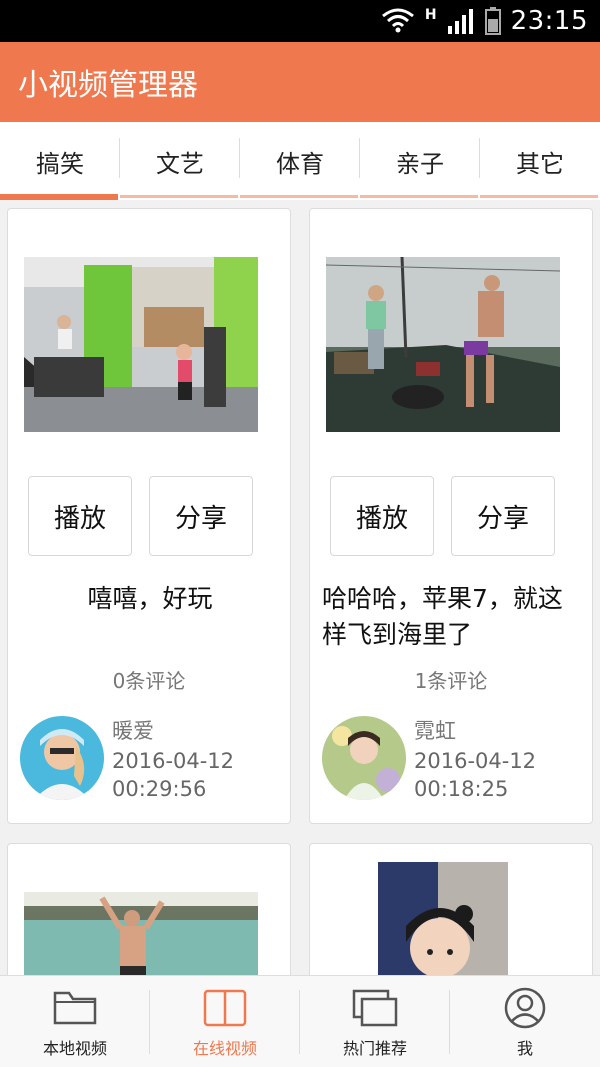 Image resolution: width=600 pixels, height=1067 pixels. I want to click on comment-count: 1条评论, so click(451, 679).